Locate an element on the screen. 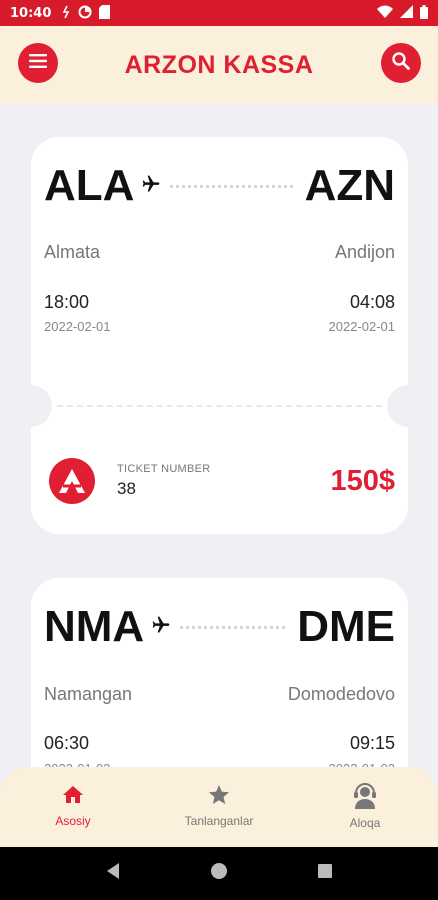 Image resolution: width=438 pixels, height=900 pixels. system-navigation-bar is located at coordinates (219, 873).